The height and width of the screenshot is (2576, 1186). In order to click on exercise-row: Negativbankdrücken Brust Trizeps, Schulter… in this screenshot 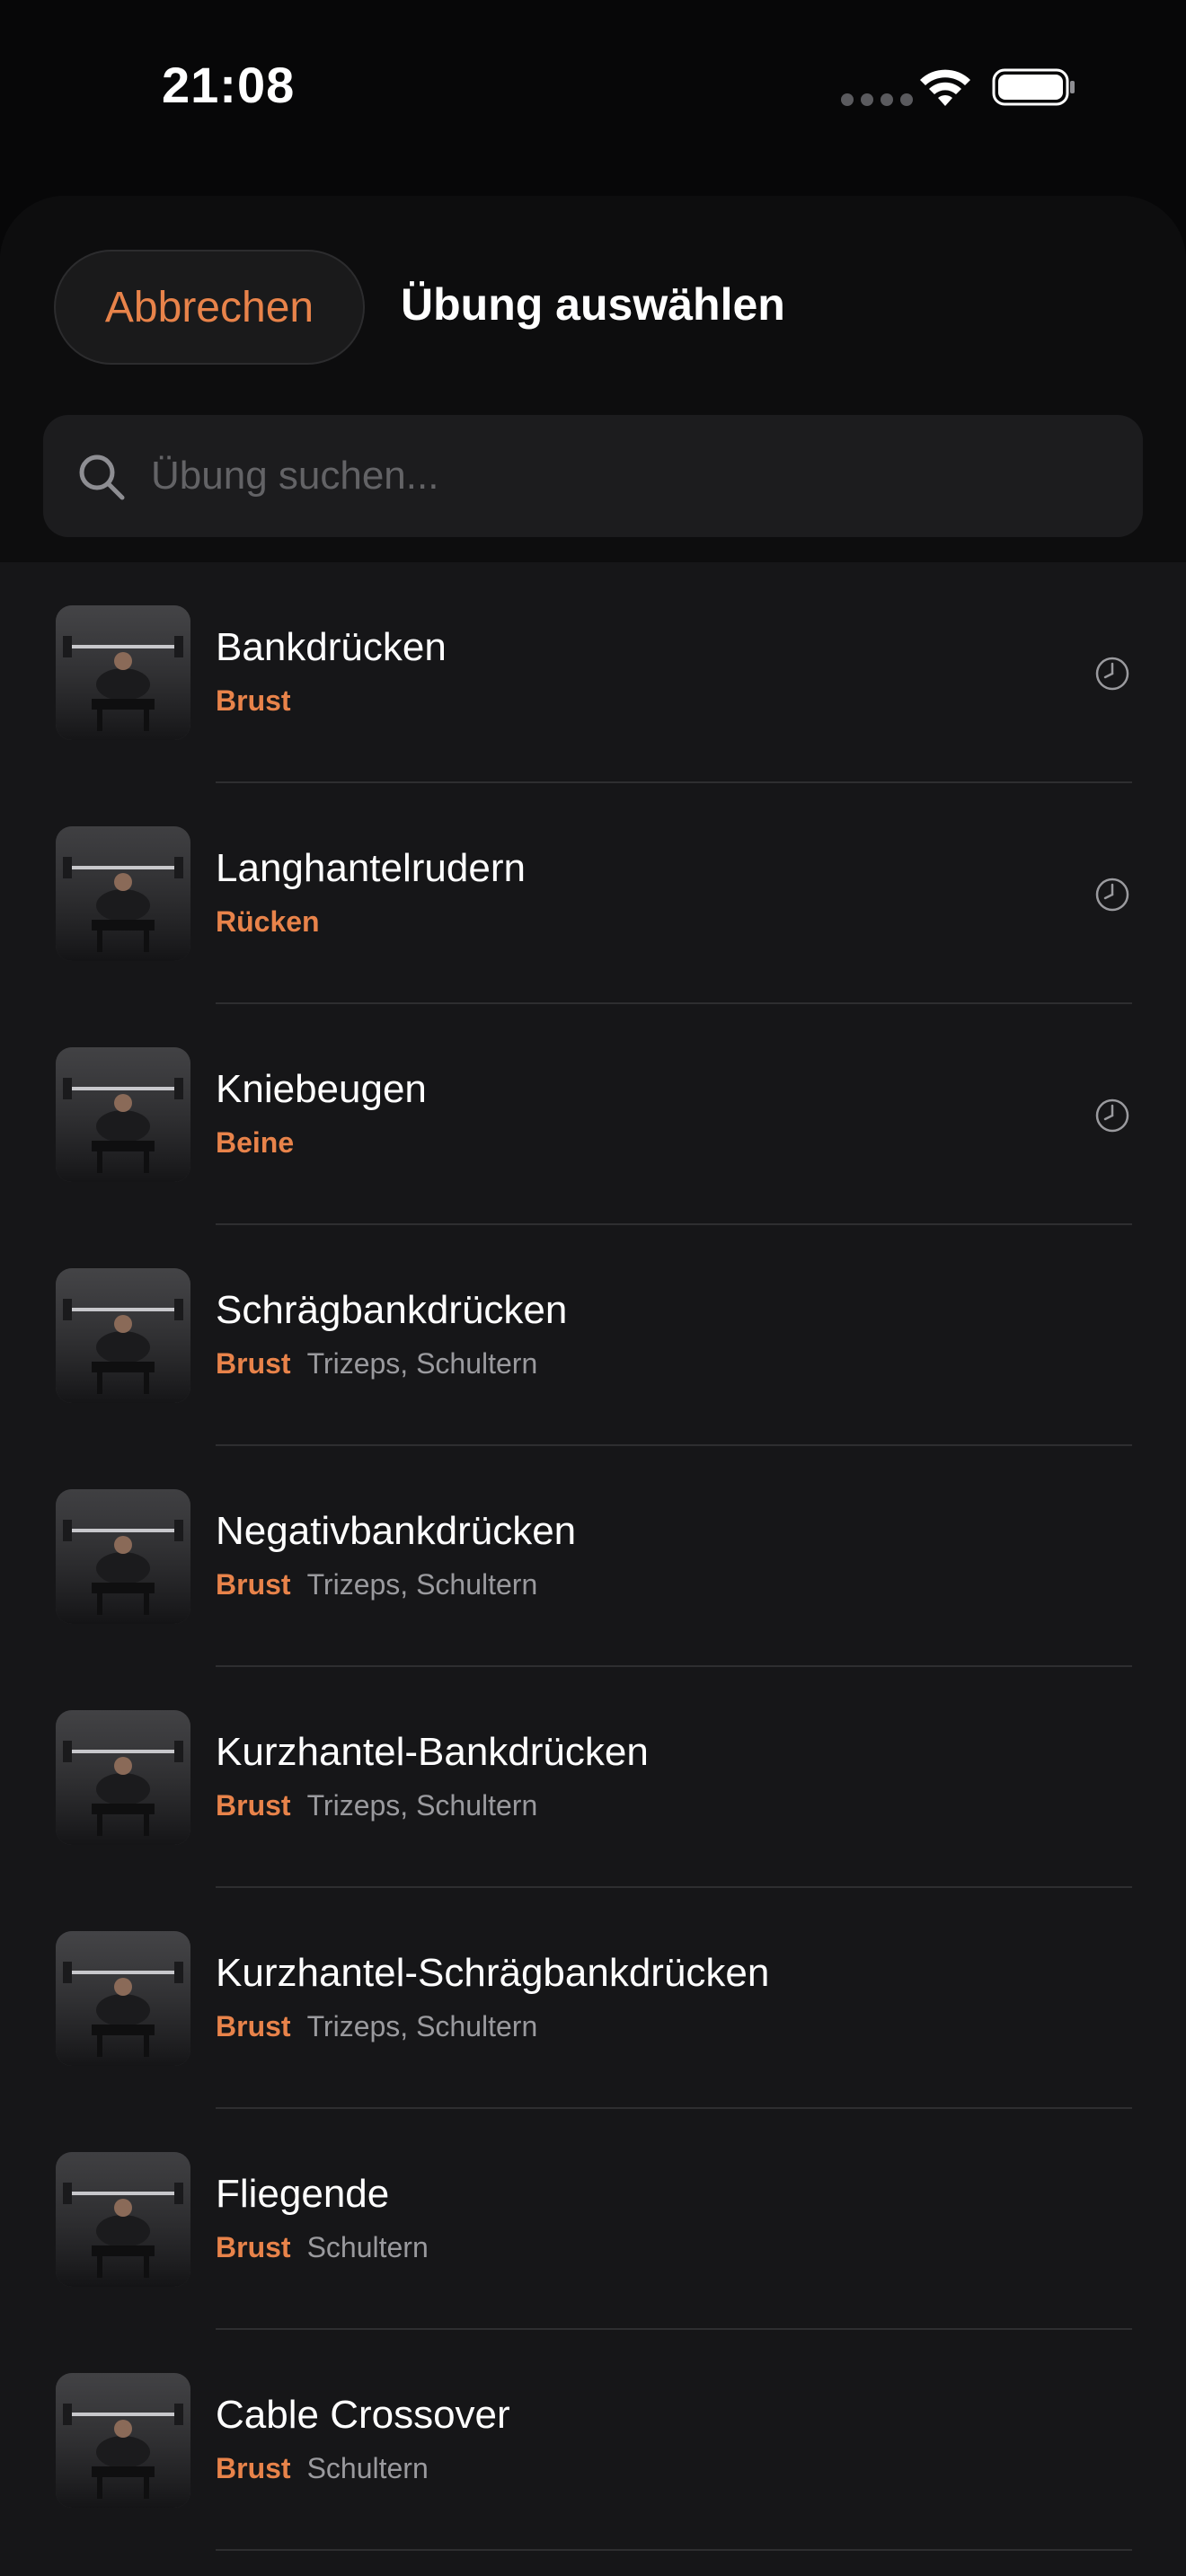, I will do `click(593, 1556)`.